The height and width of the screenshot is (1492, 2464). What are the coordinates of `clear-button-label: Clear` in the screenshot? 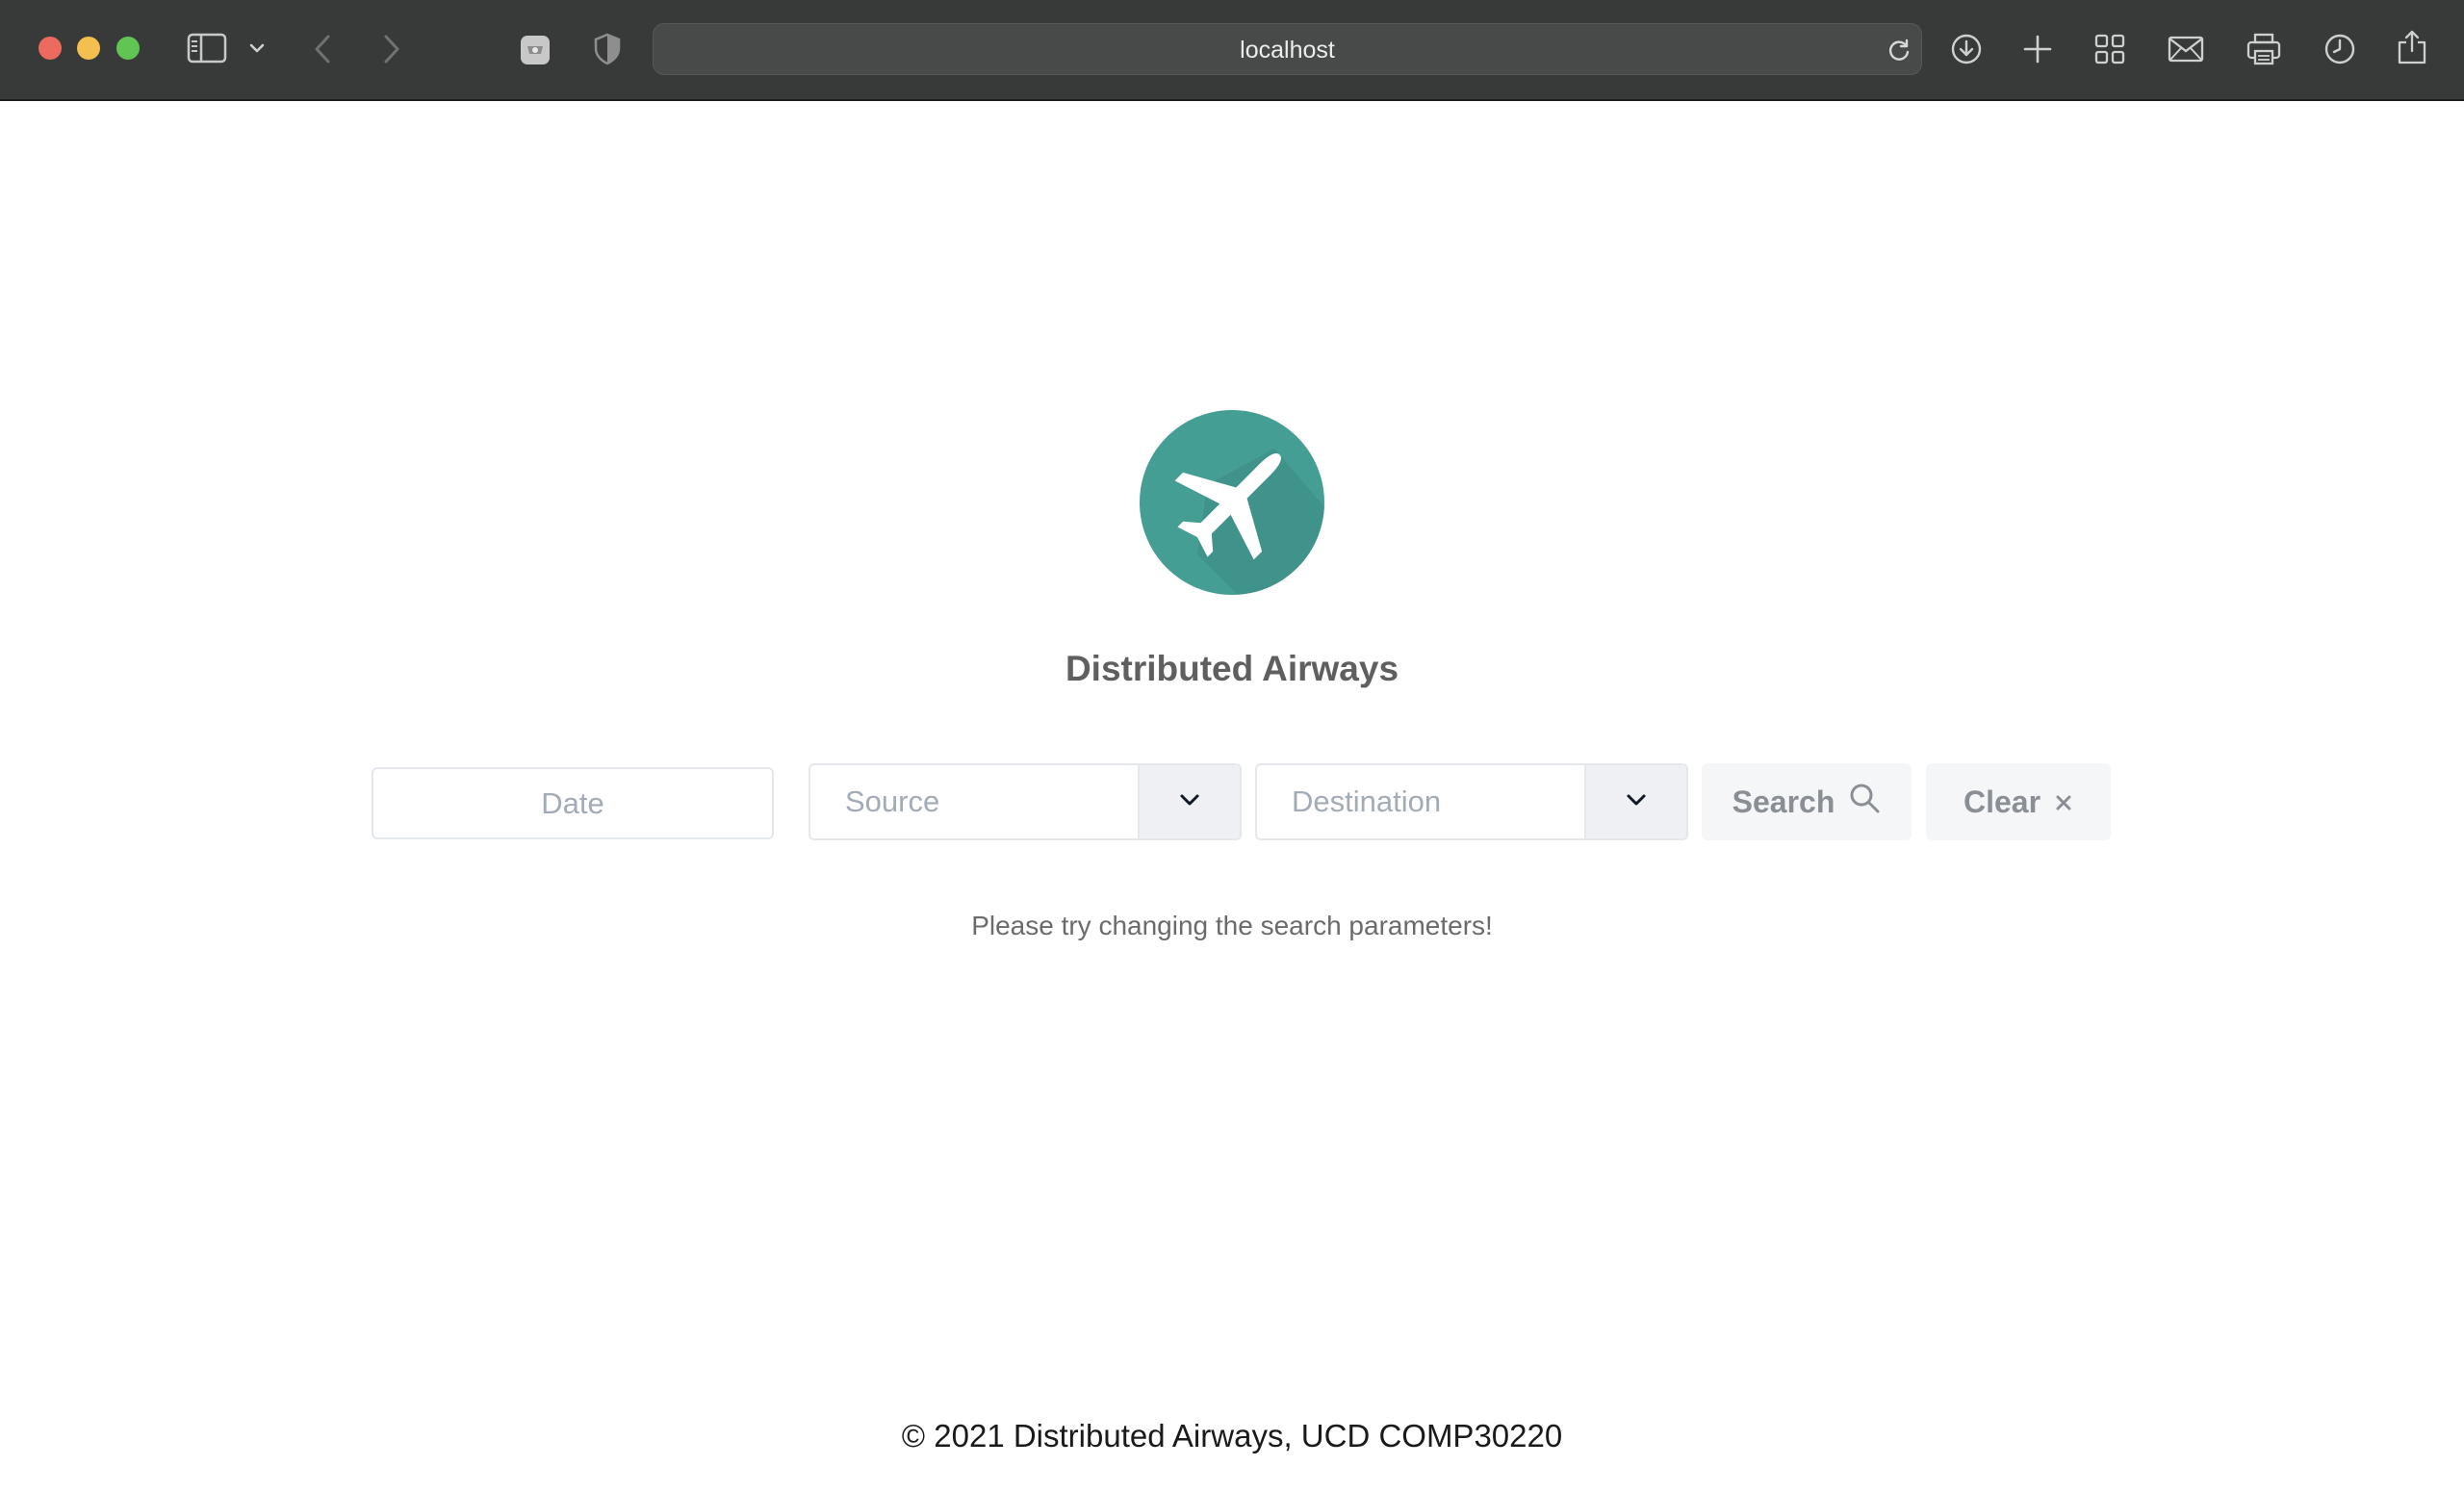 It's located at (2002, 801).